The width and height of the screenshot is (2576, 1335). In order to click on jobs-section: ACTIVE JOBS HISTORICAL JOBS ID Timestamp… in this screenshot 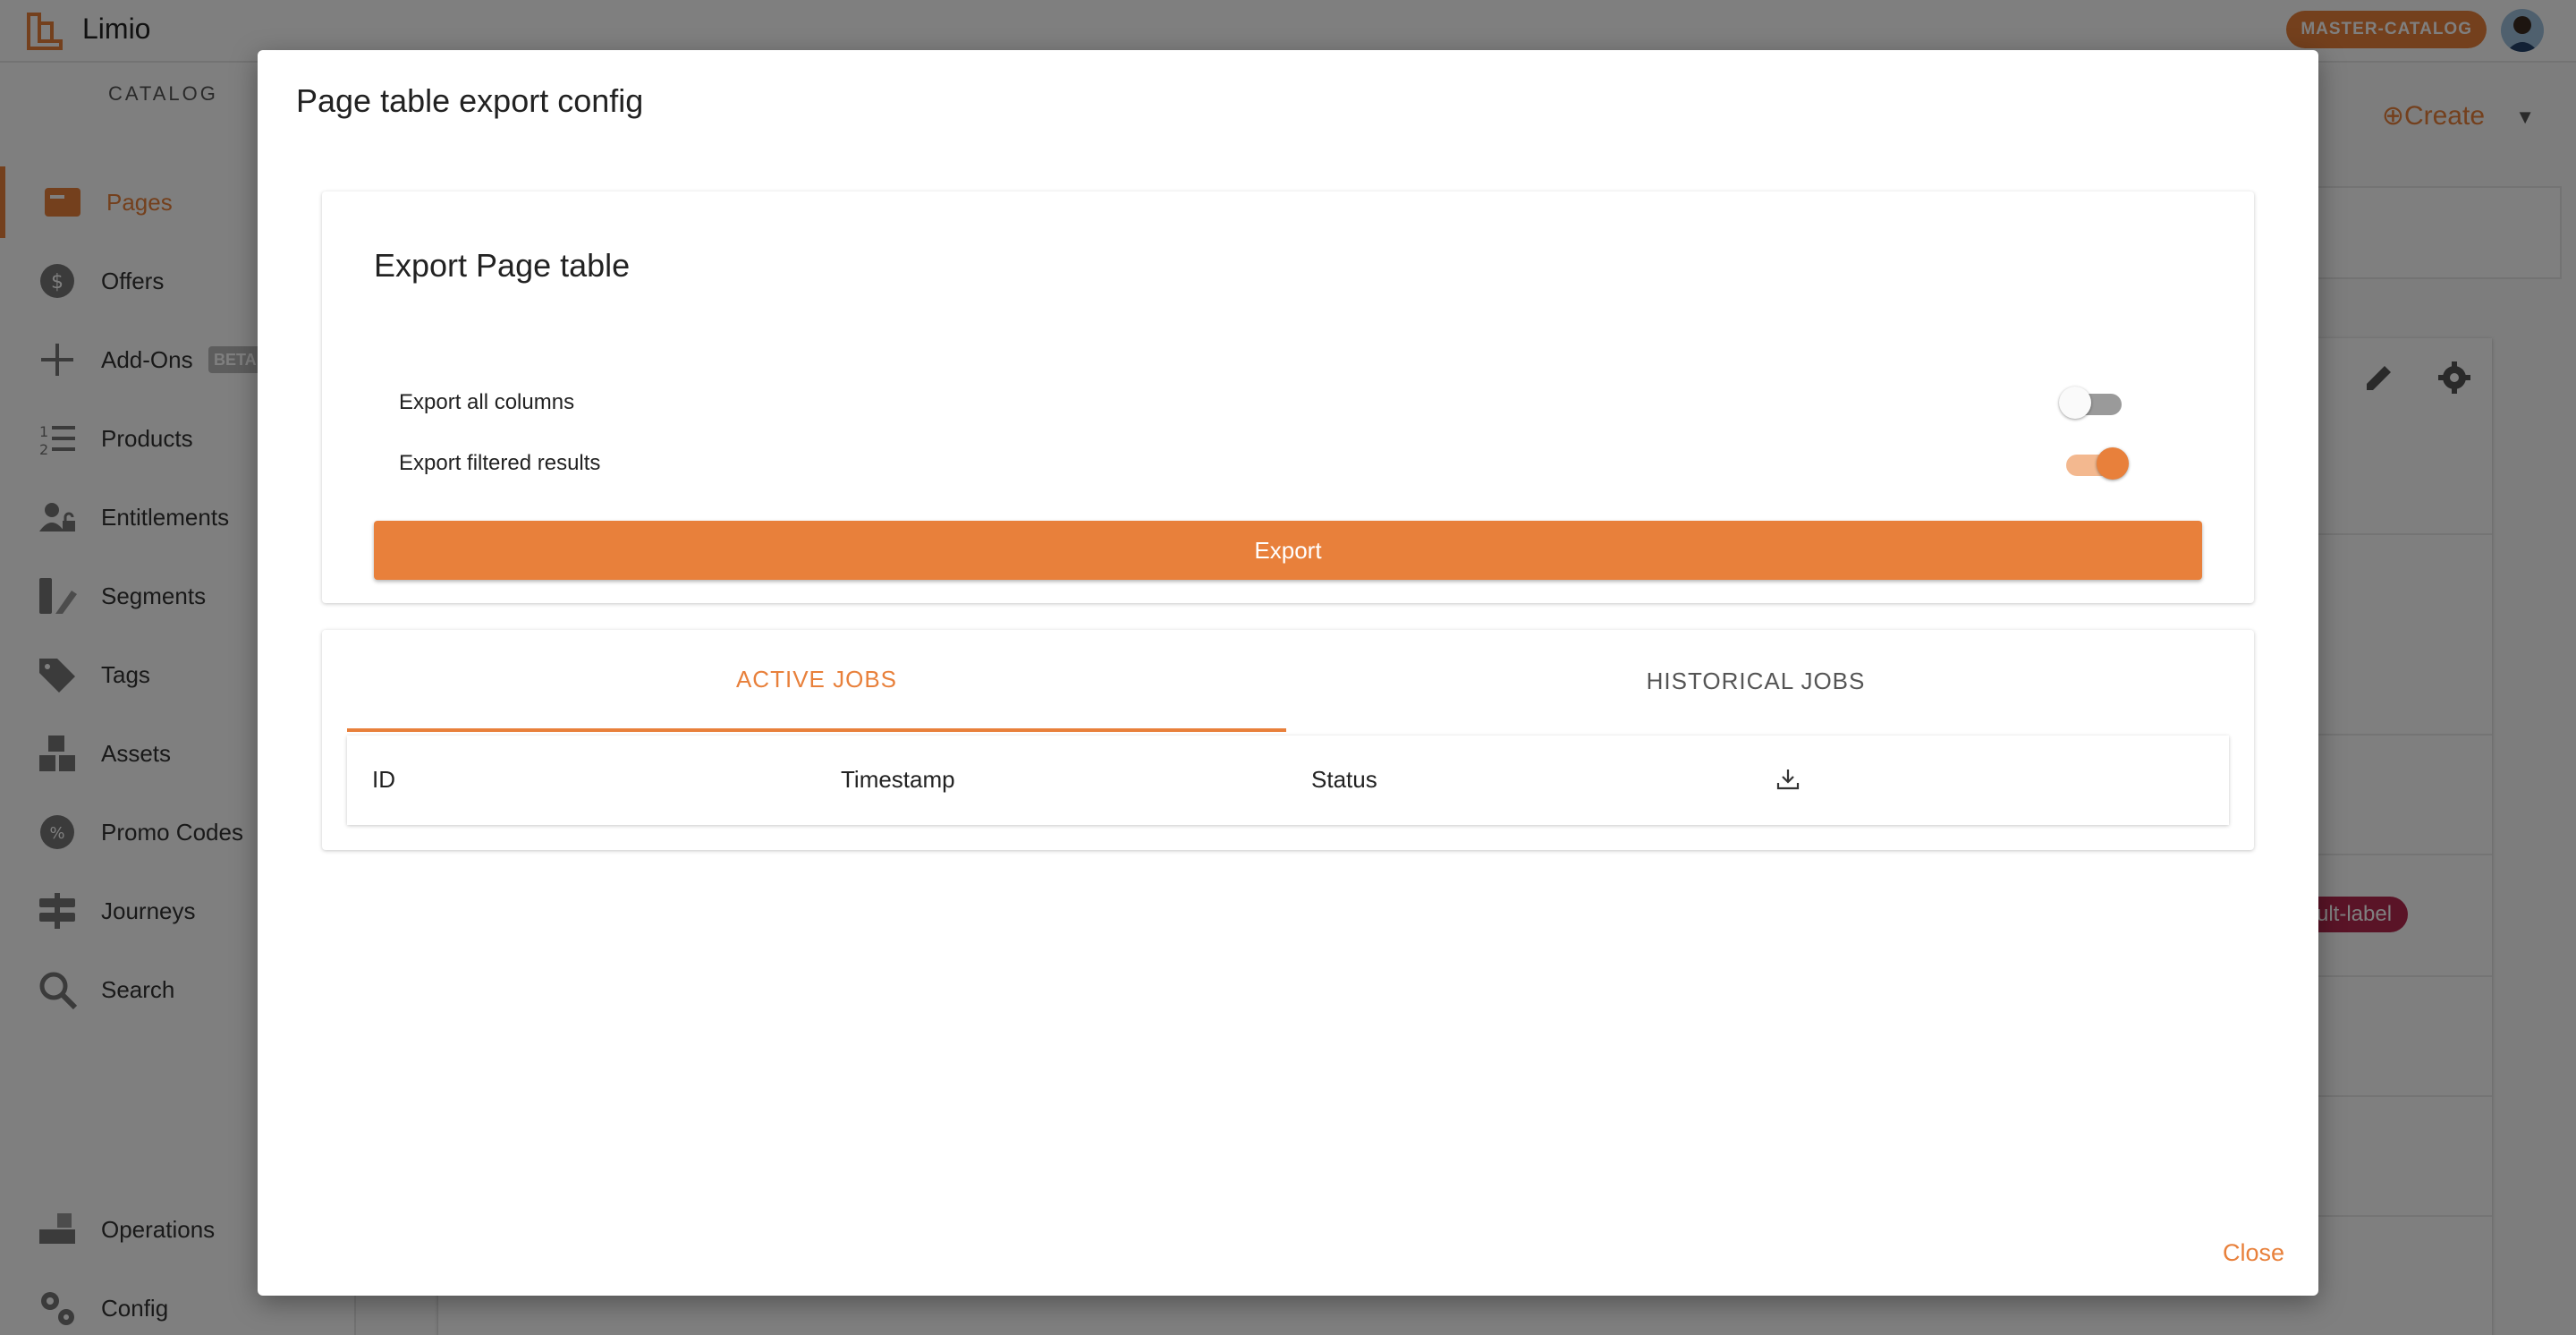, I will do `click(1288, 740)`.